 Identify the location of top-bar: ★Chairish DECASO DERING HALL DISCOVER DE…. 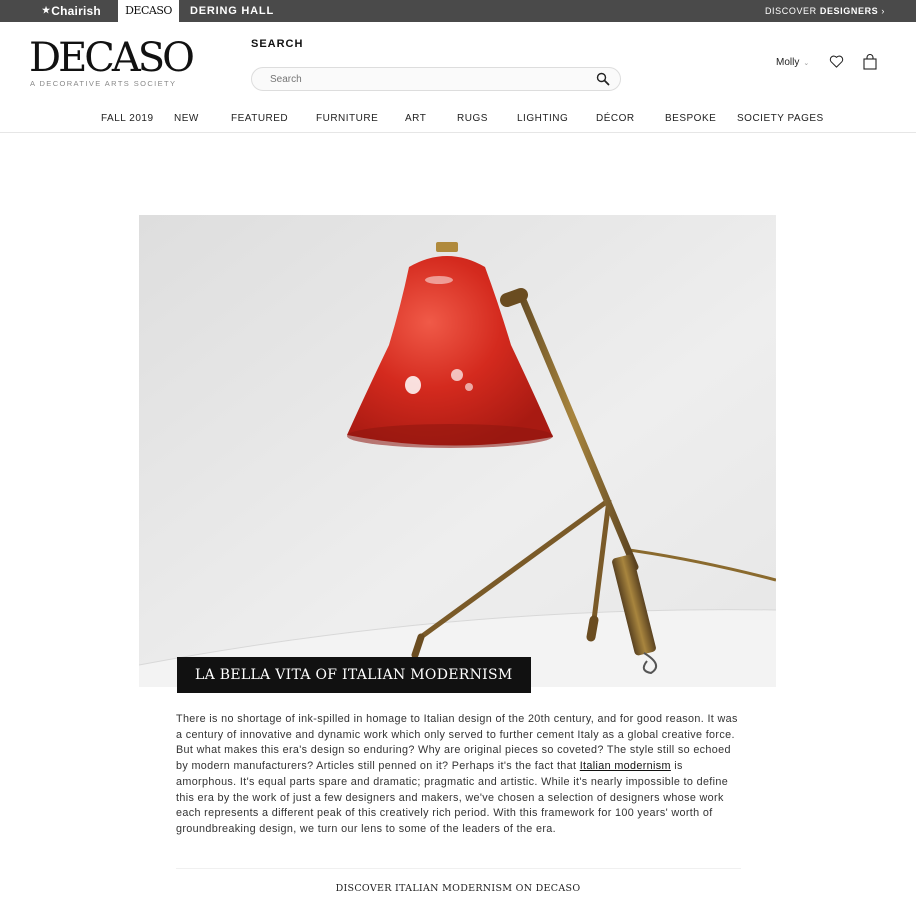
(458, 11).